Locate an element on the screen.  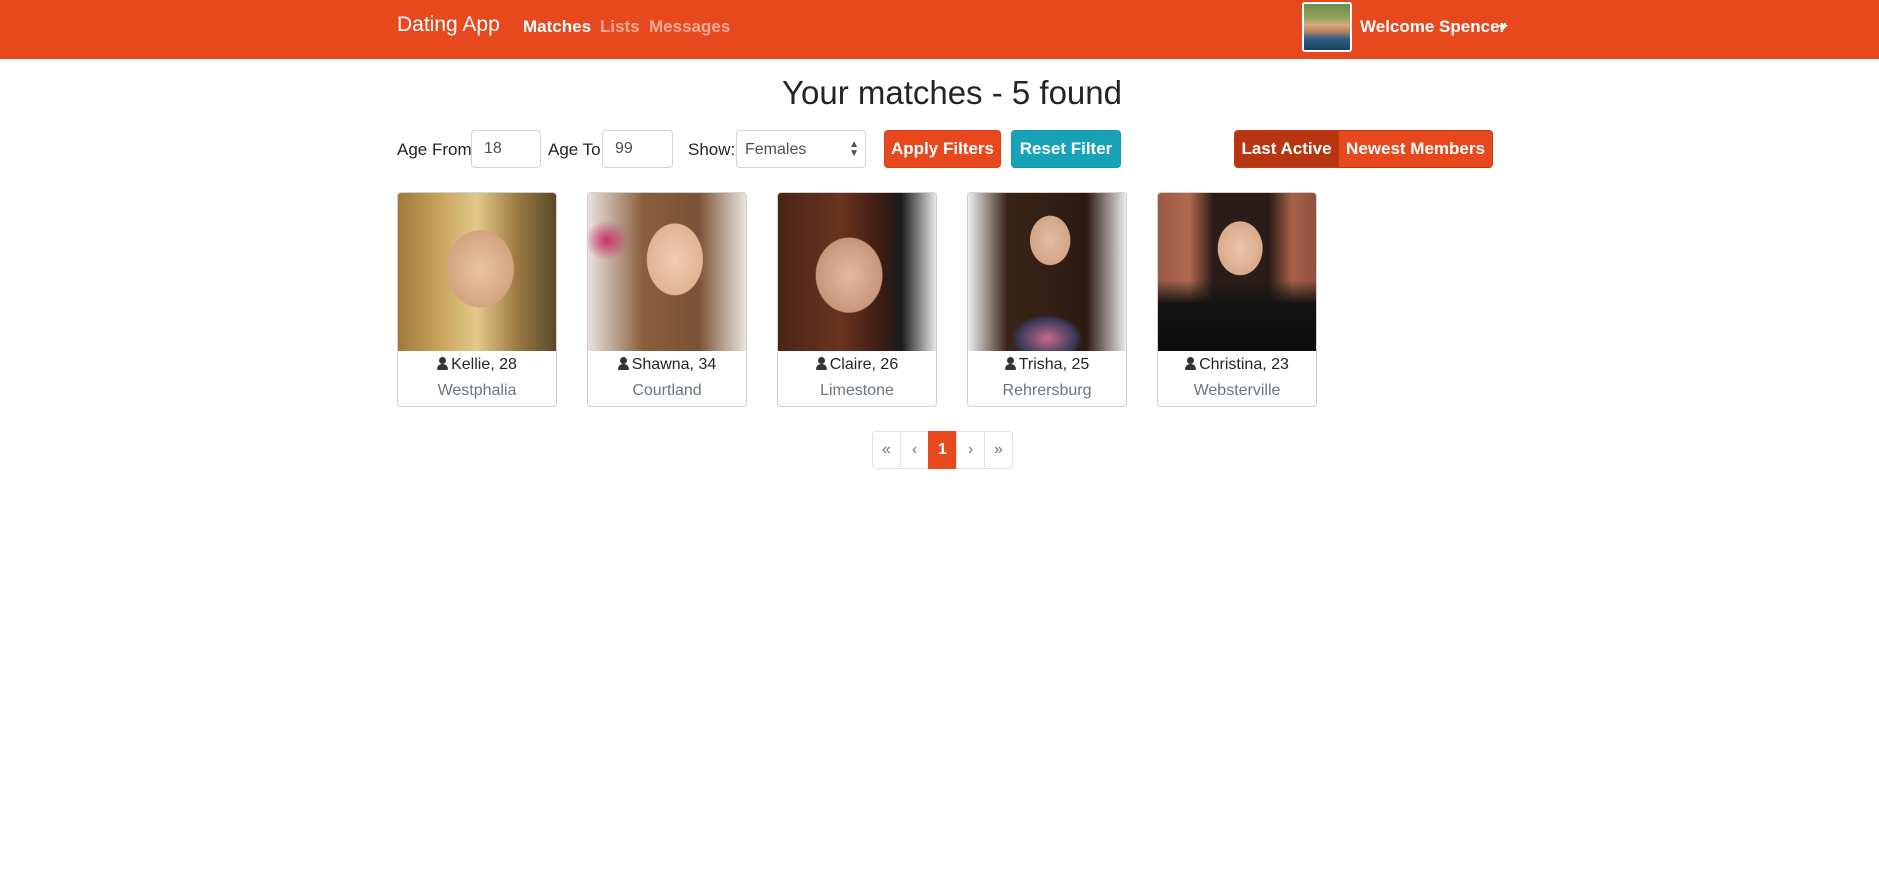
last-page-button: » is located at coordinates (998, 450).